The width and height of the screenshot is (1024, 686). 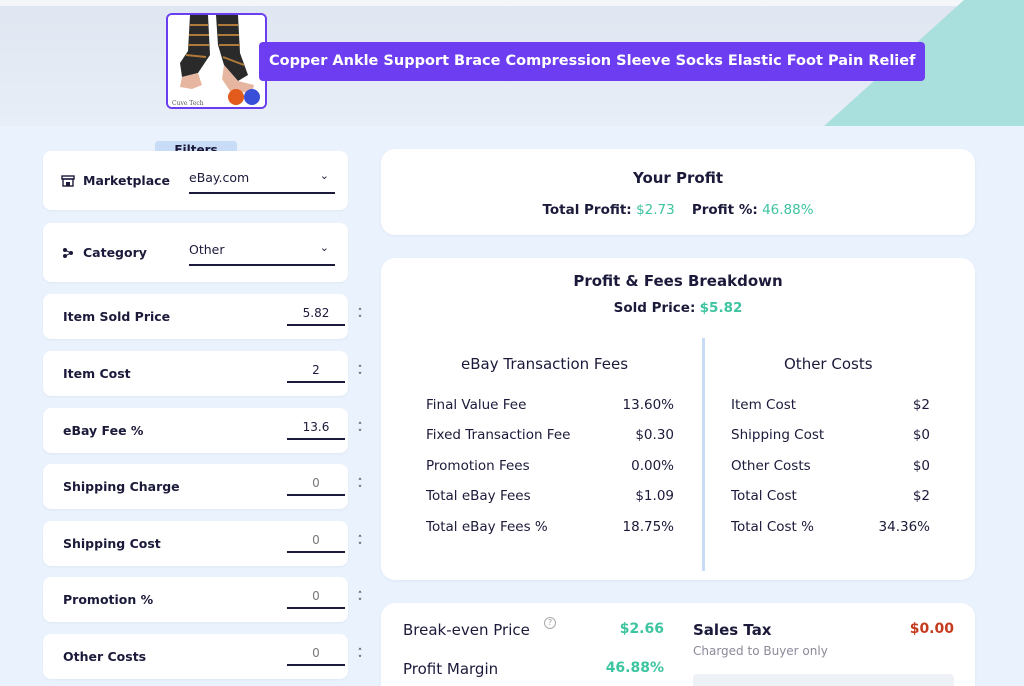 I want to click on profit-pct-label: Profit %:, so click(x=724, y=210).